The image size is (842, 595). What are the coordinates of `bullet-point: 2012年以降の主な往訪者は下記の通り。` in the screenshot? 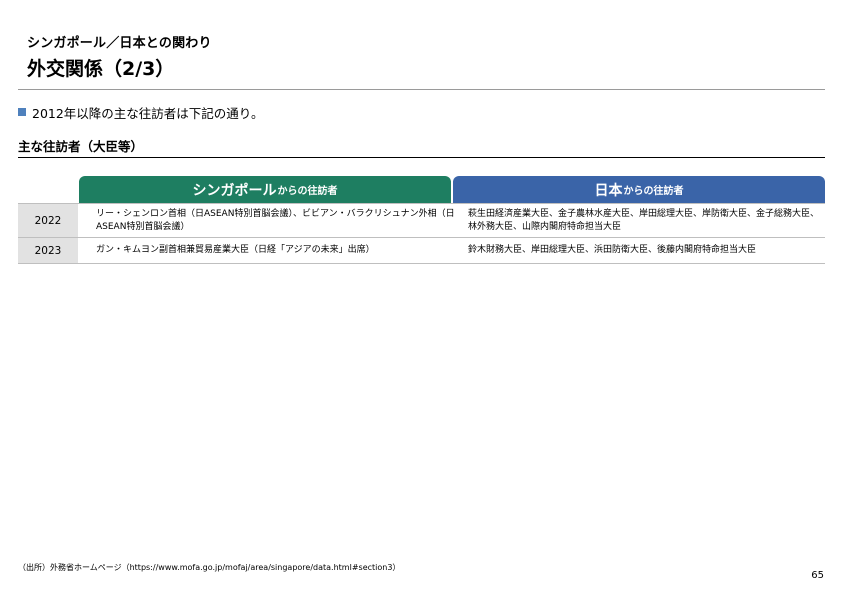 It's located at (141, 112).